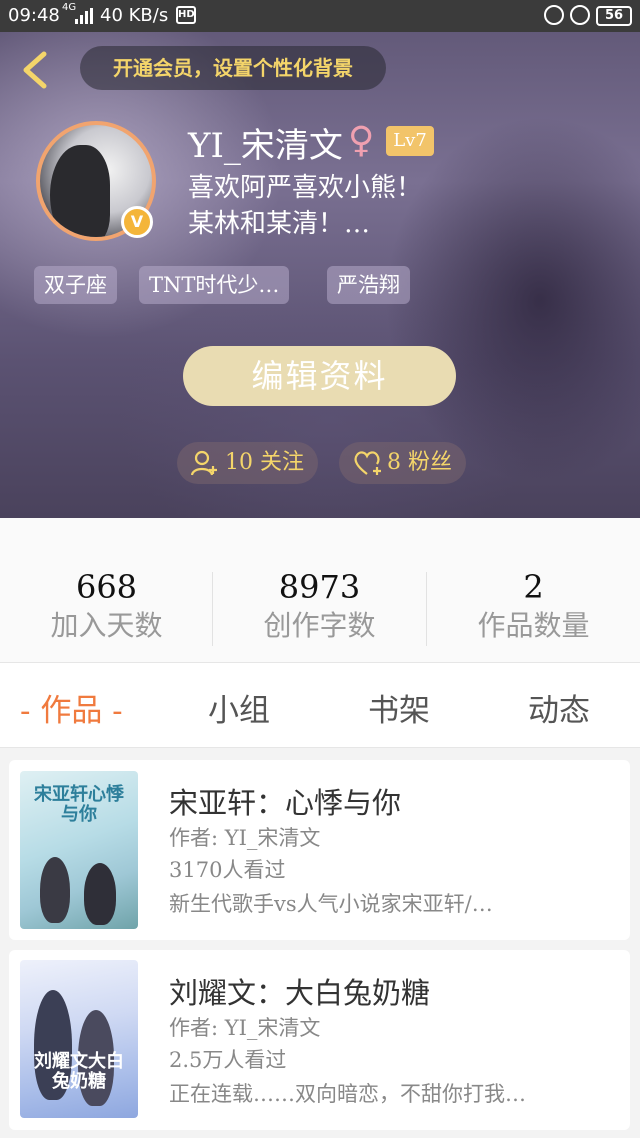 This screenshot has height=1138, width=640. Describe the element at coordinates (79, 1071) in the screenshot. I see `cover-title-text: 刘耀文大白兔奶糖` at that location.